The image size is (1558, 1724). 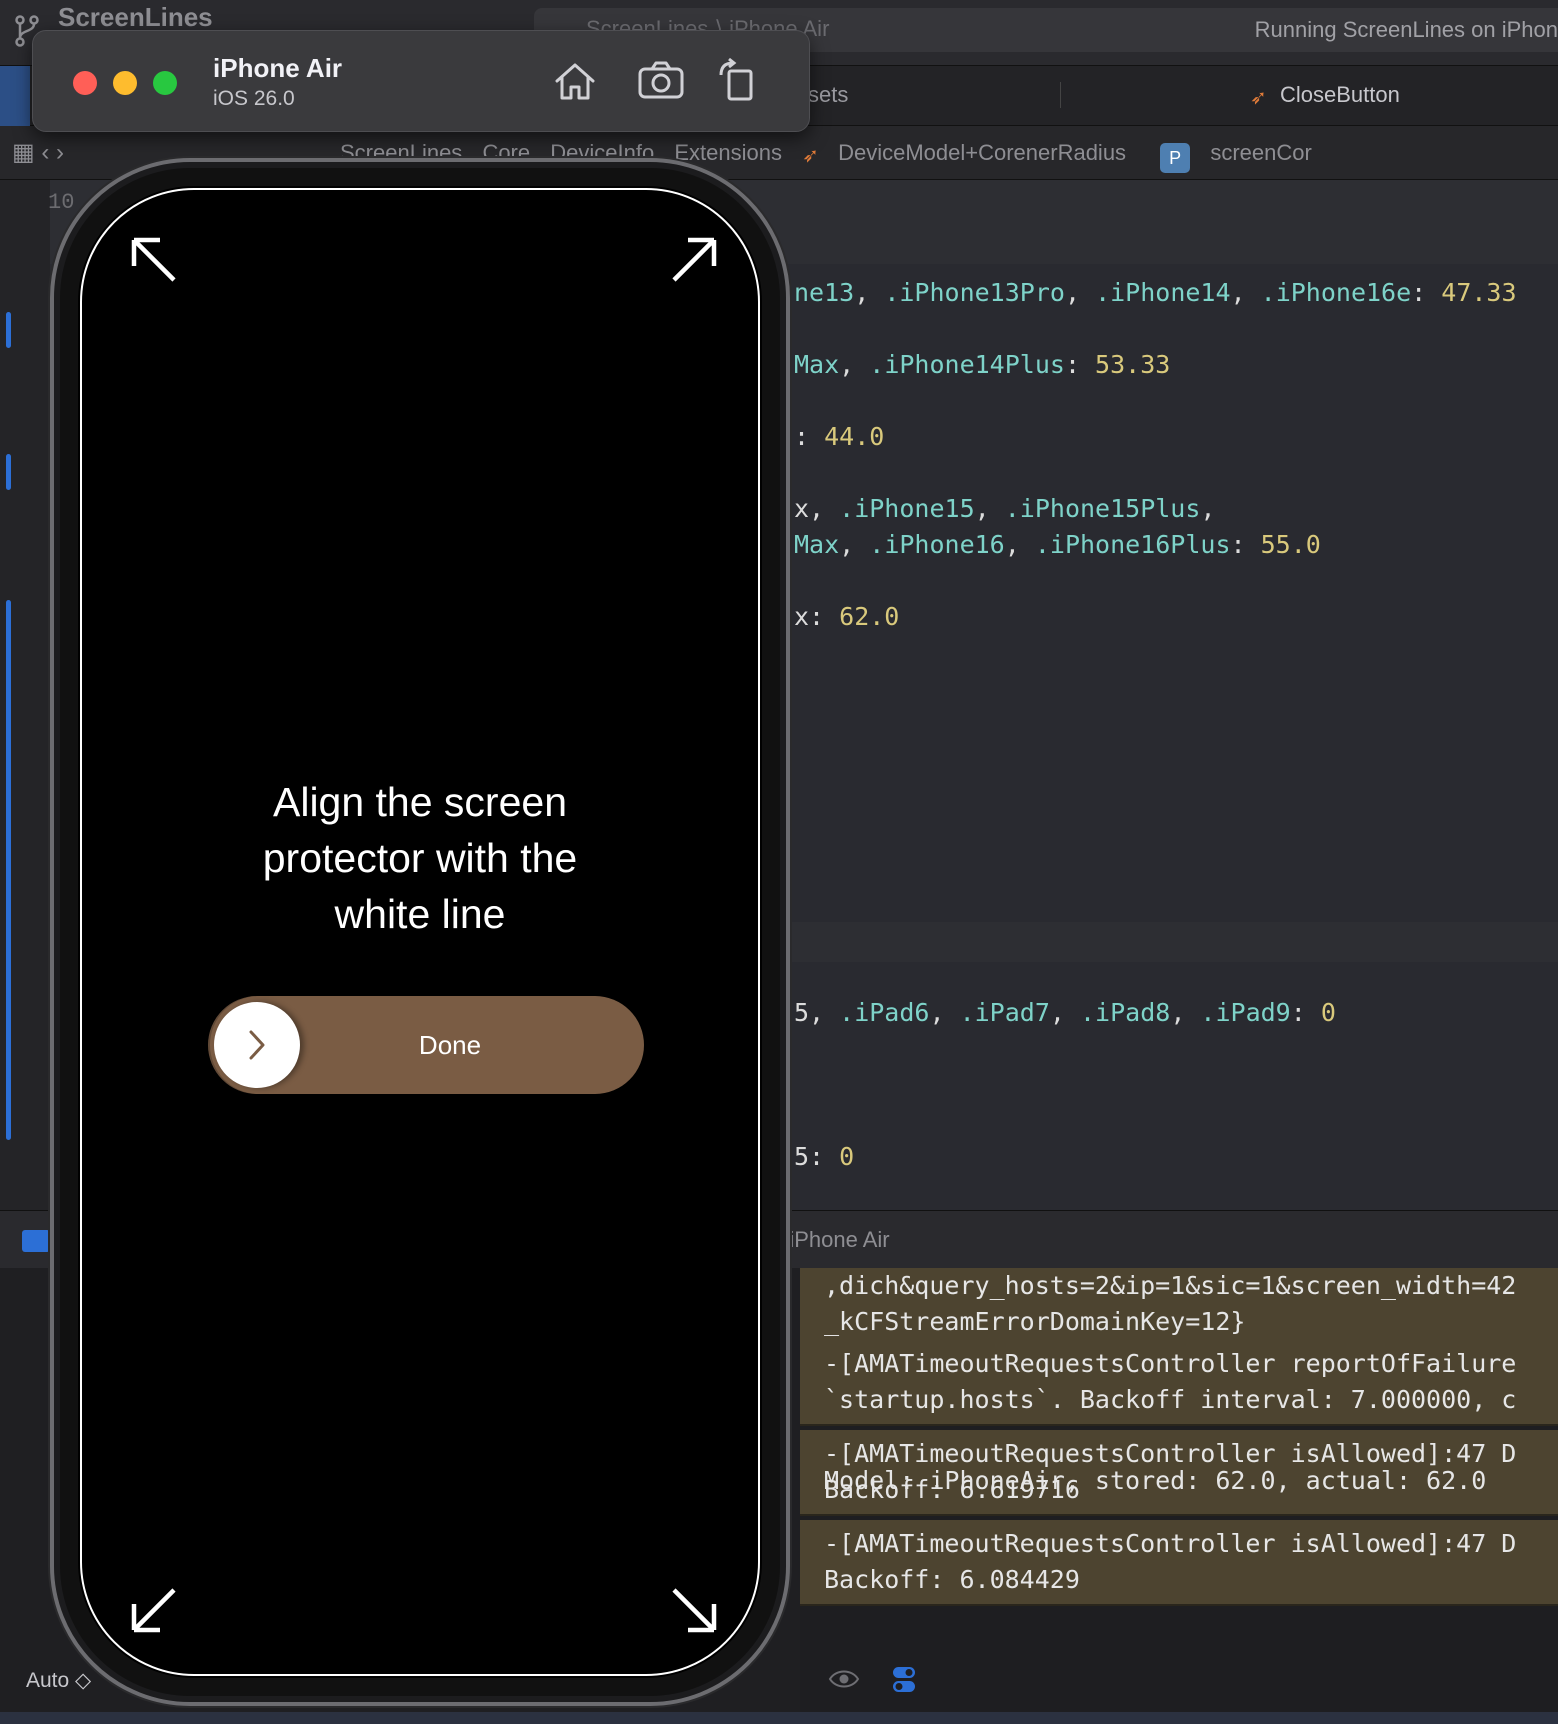 I want to click on arrow-up-left-icon, so click(x=153, y=259).